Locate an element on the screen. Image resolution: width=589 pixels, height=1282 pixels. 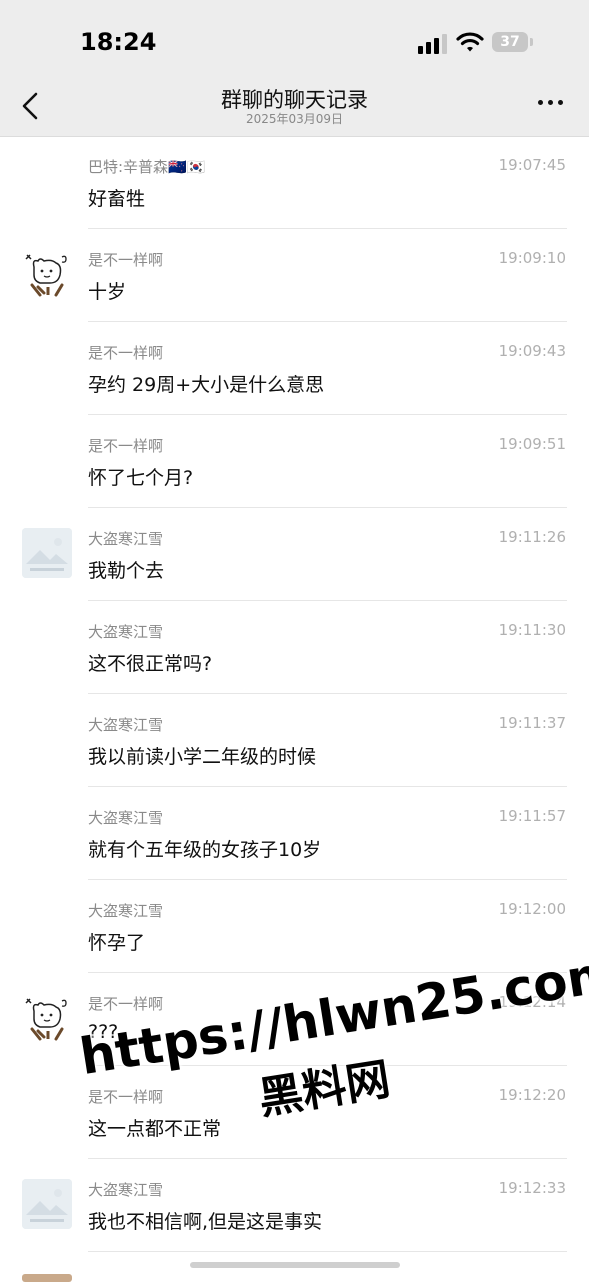
message-text: 十岁 is located at coordinates (107, 292).